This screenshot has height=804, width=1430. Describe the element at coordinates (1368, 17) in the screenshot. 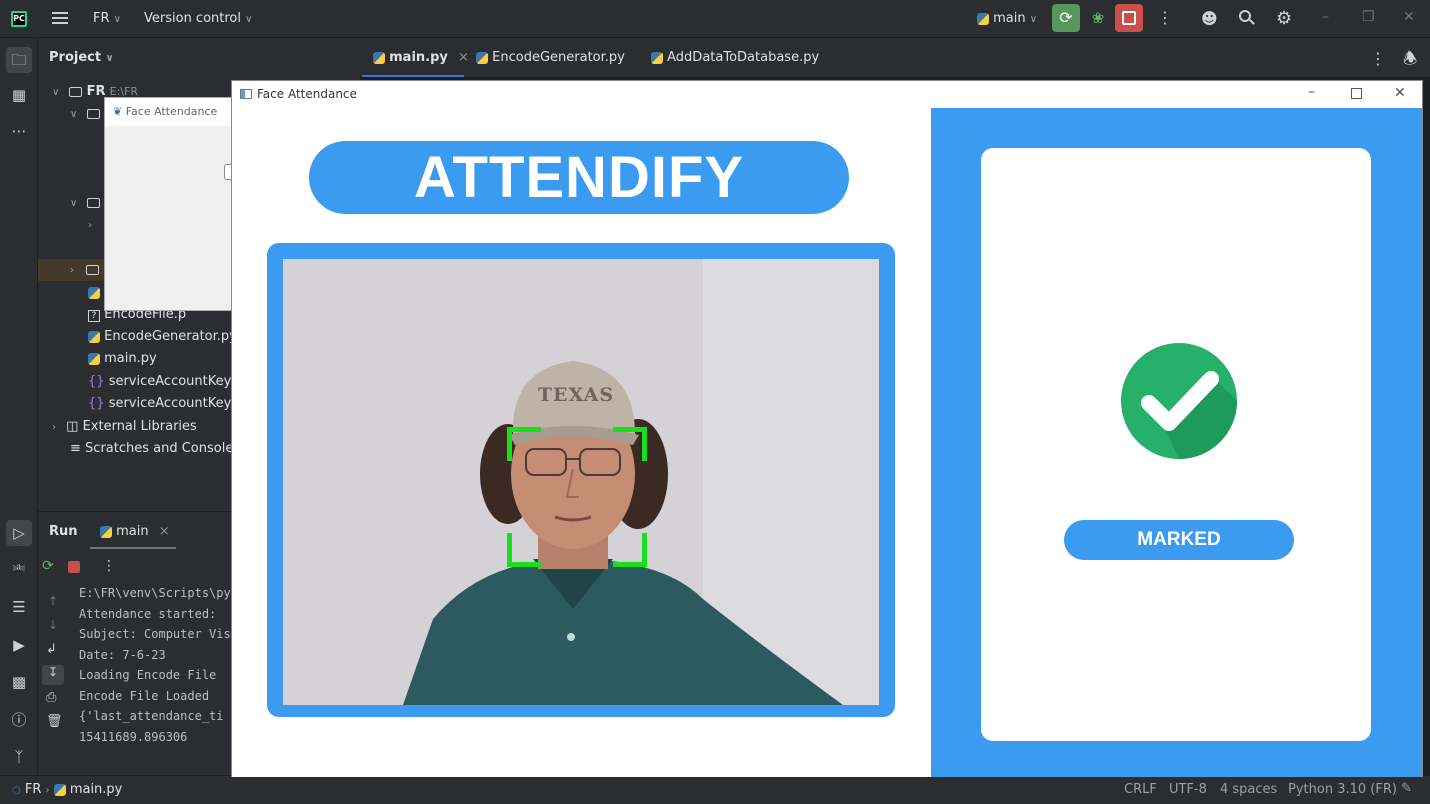

I see `restore-icon: ❐` at that location.